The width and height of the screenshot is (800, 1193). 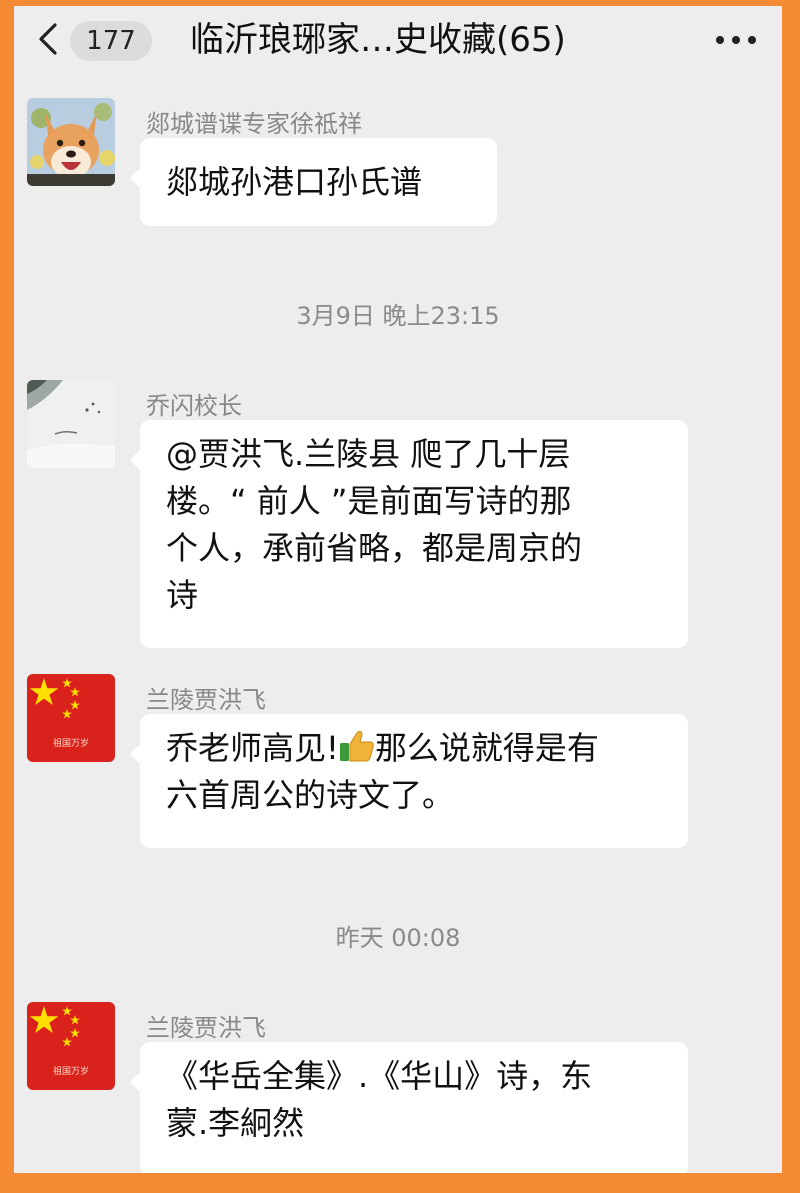 I want to click on message-bubble: 郯城孙港口孙氏谱, so click(x=313, y=182).